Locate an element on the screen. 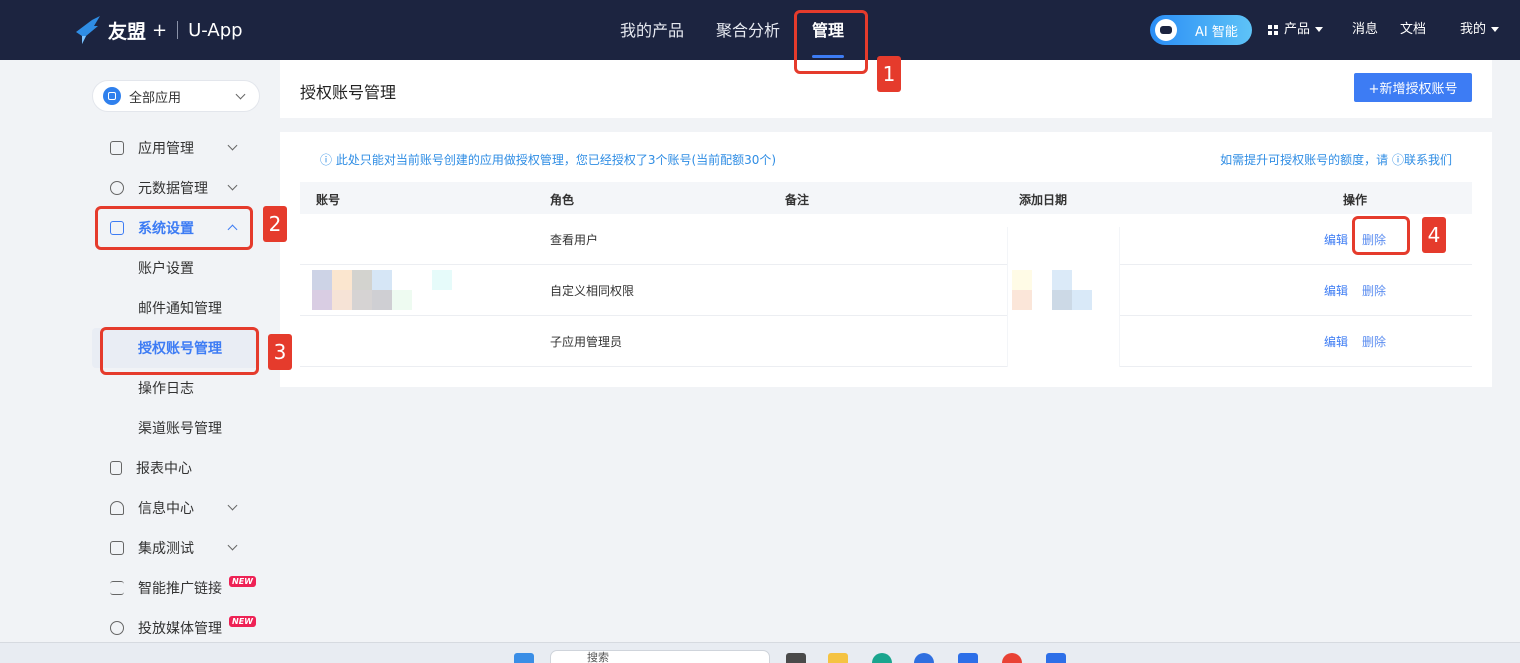 The image size is (1520, 663). sidebar-item-label: 投放媒体管理 is located at coordinates (180, 629).